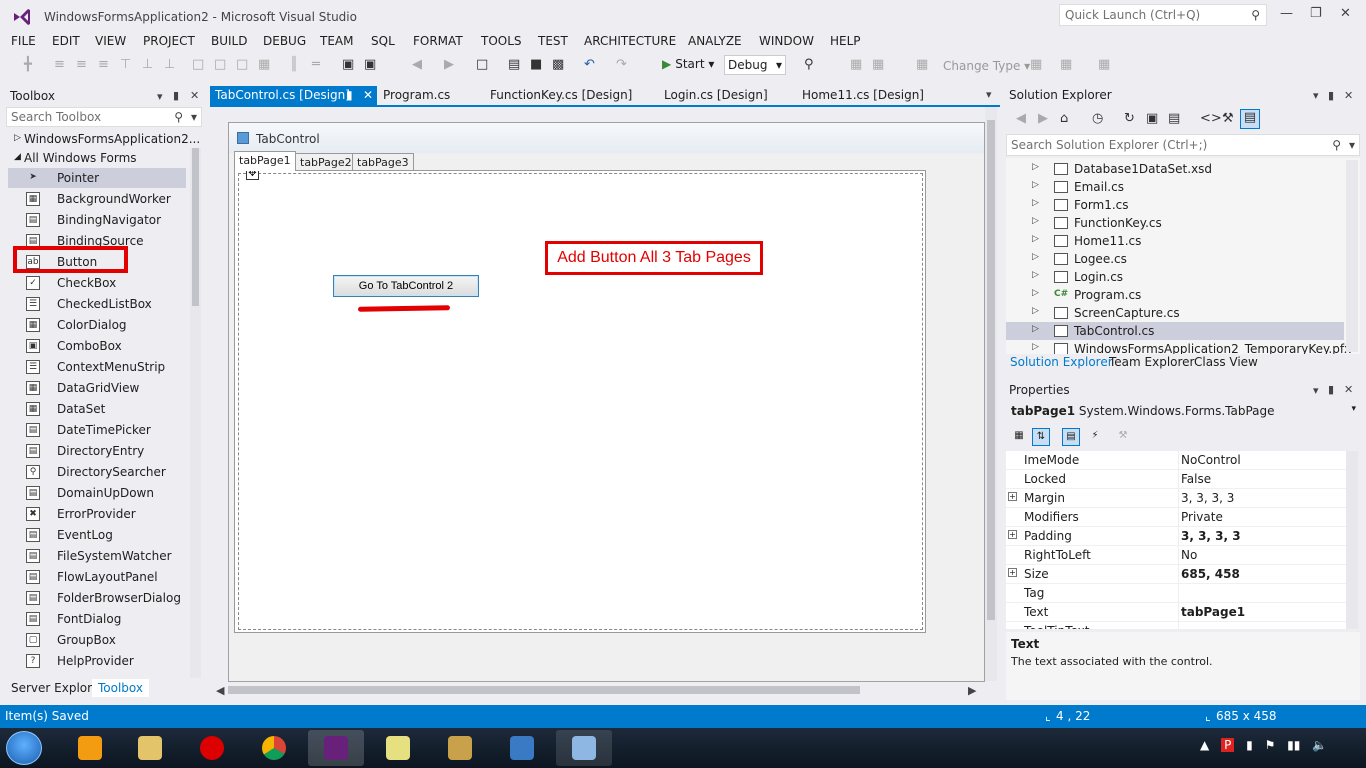  I want to click on solution-tree-scrollbar, so click(1352, 256).